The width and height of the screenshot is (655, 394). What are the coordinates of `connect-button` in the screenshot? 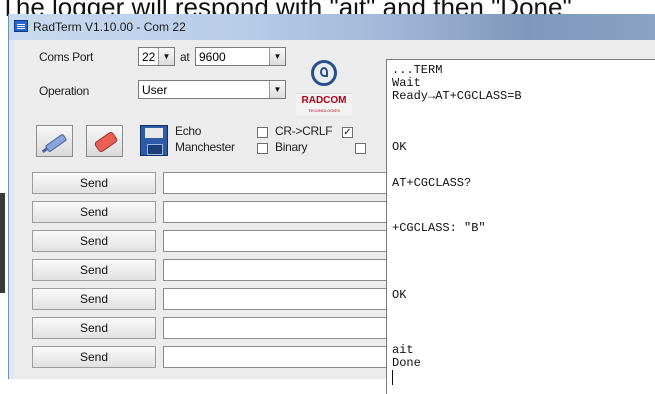 It's located at (54, 141).